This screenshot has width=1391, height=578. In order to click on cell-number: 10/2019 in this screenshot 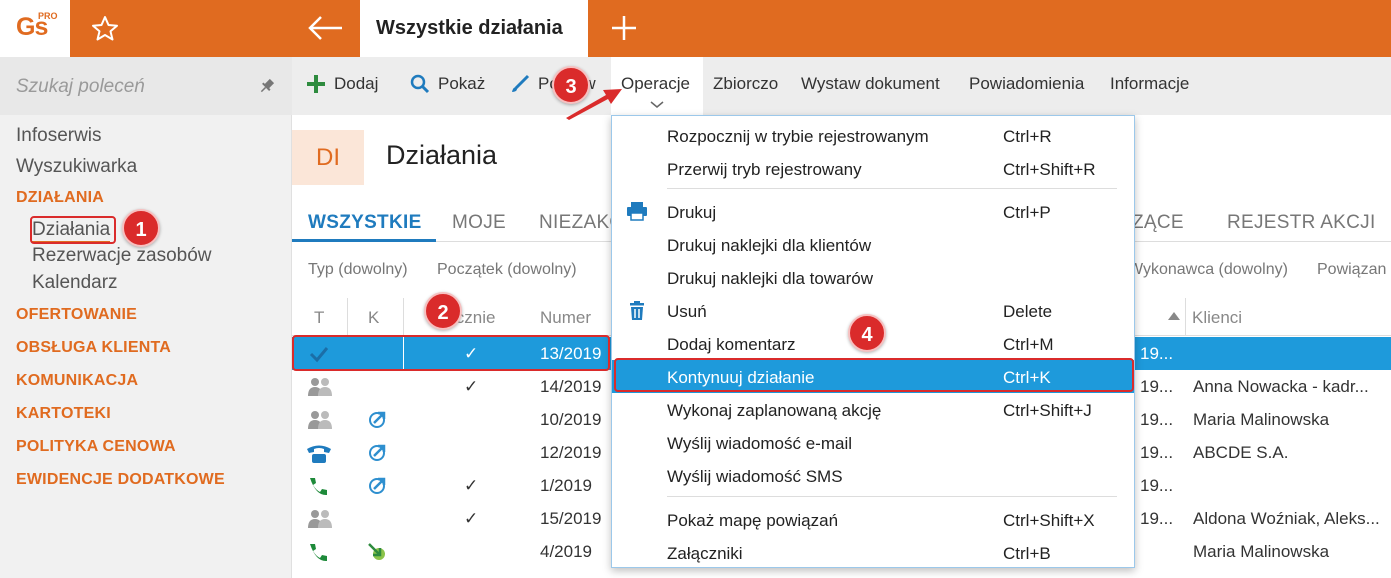, I will do `click(571, 419)`.